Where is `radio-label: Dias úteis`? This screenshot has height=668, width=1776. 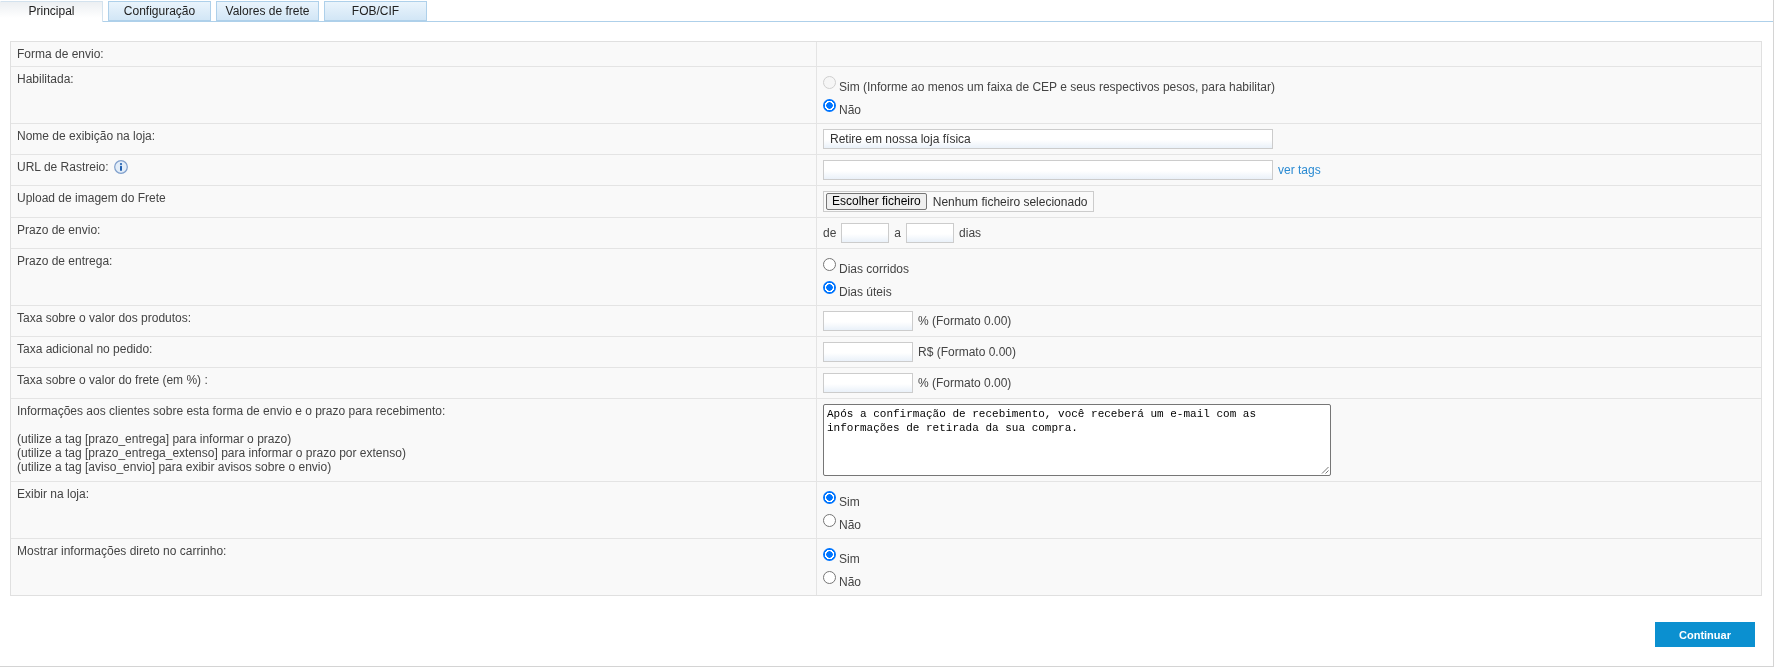 radio-label: Dias úteis is located at coordinates (865, 291).